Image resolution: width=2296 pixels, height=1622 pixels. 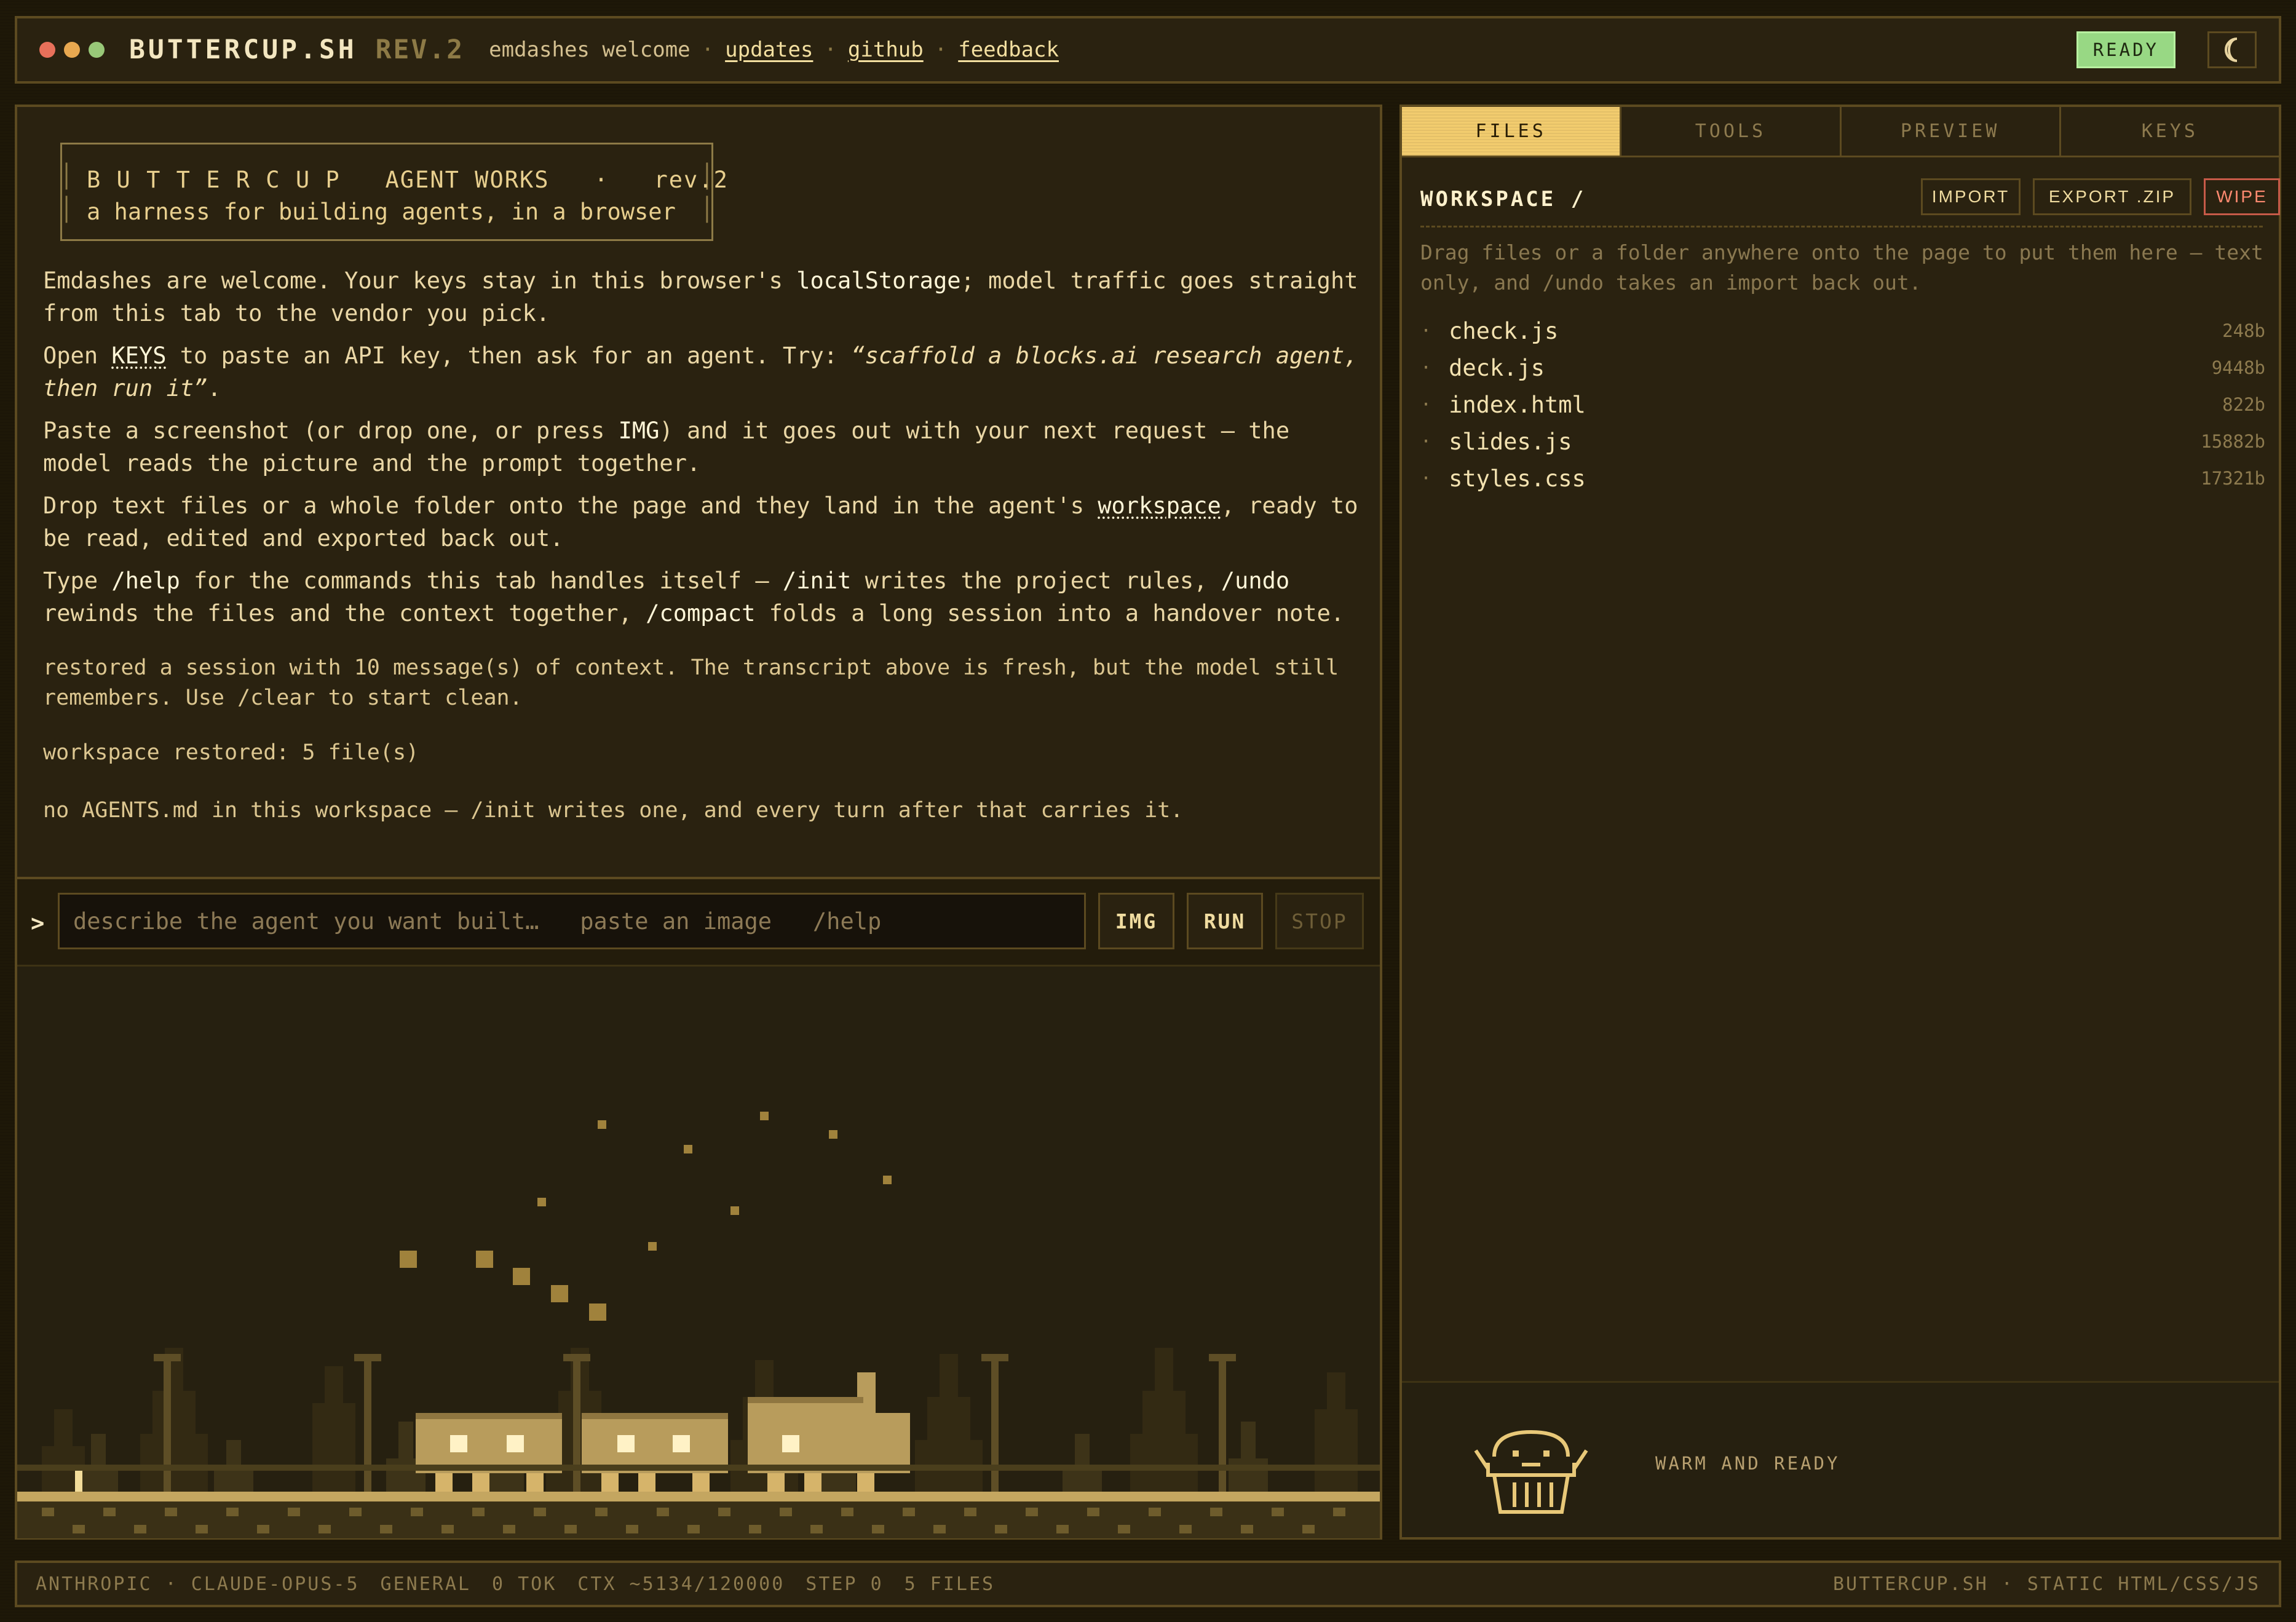 I want to click on status-mode: GENERAL, so click(x=425, y=1584).